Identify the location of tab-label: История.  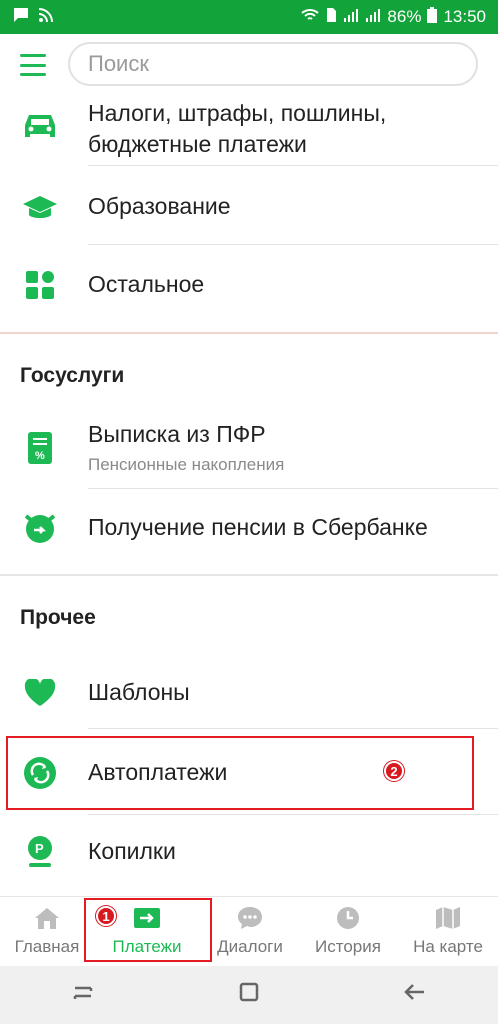
(348, 946).